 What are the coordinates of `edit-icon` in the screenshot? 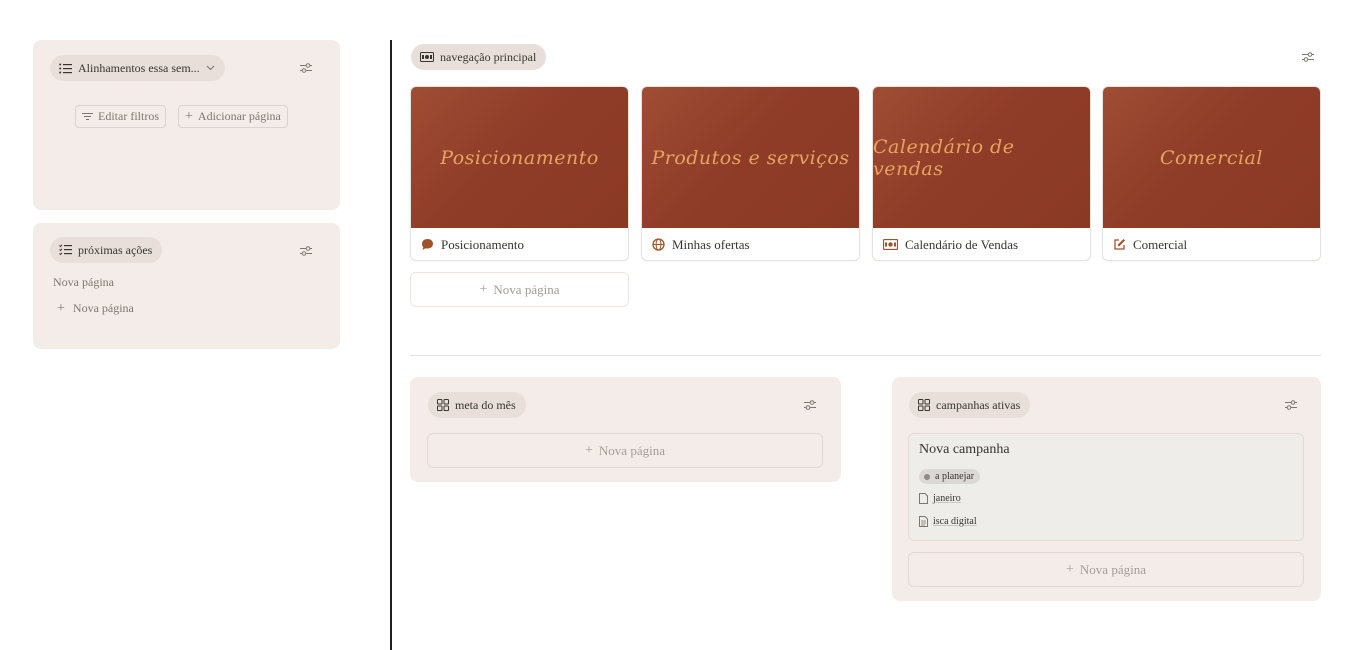 It's located at (1119, 244).